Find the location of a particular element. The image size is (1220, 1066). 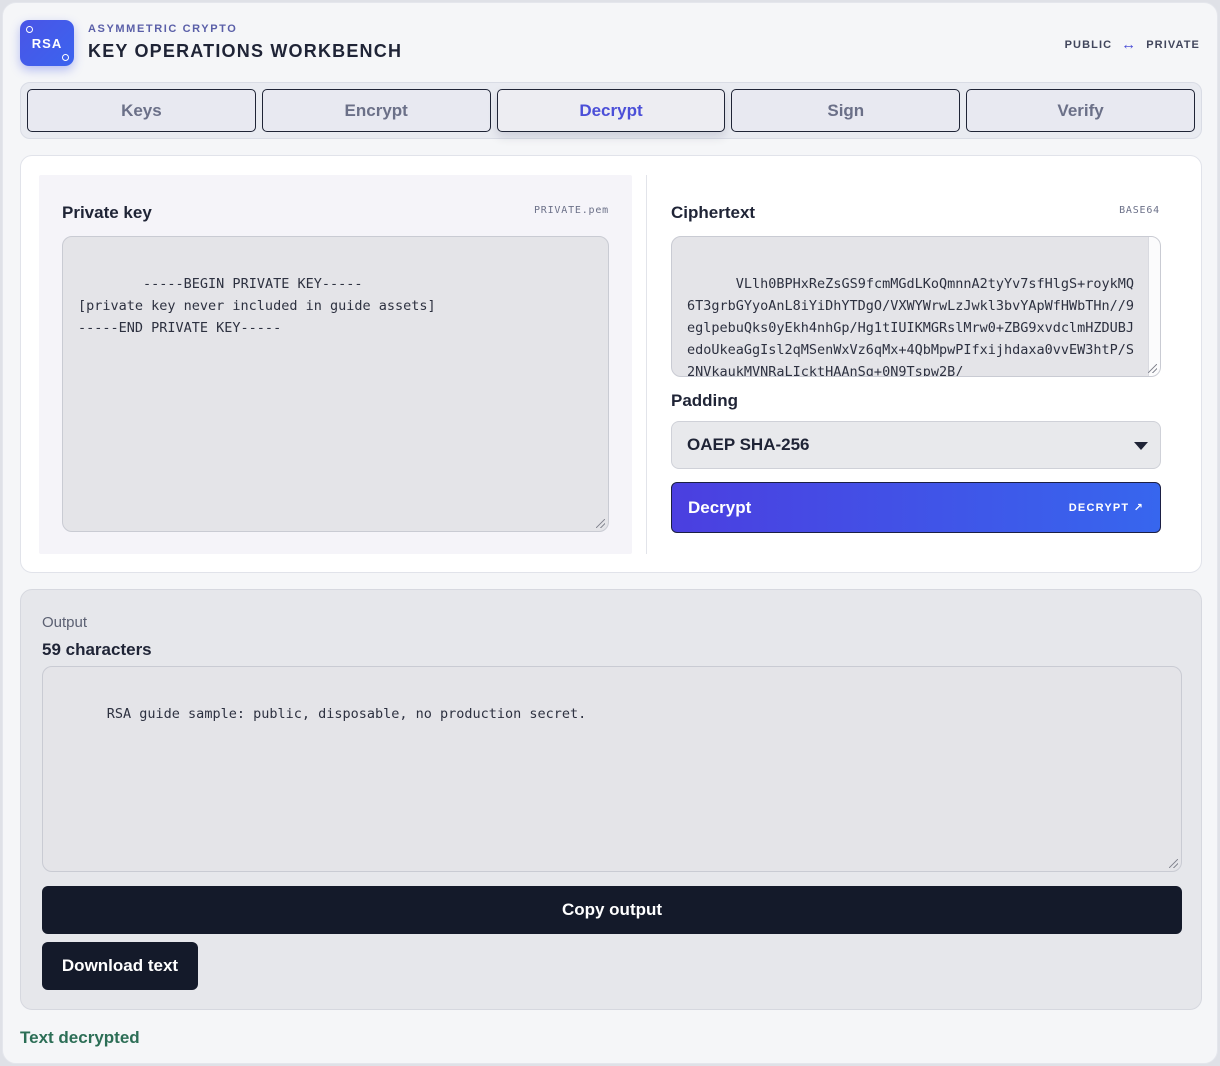

header-eyebrow: ASYMMETRIC CRYPTO is located at coordinates (163, 29).